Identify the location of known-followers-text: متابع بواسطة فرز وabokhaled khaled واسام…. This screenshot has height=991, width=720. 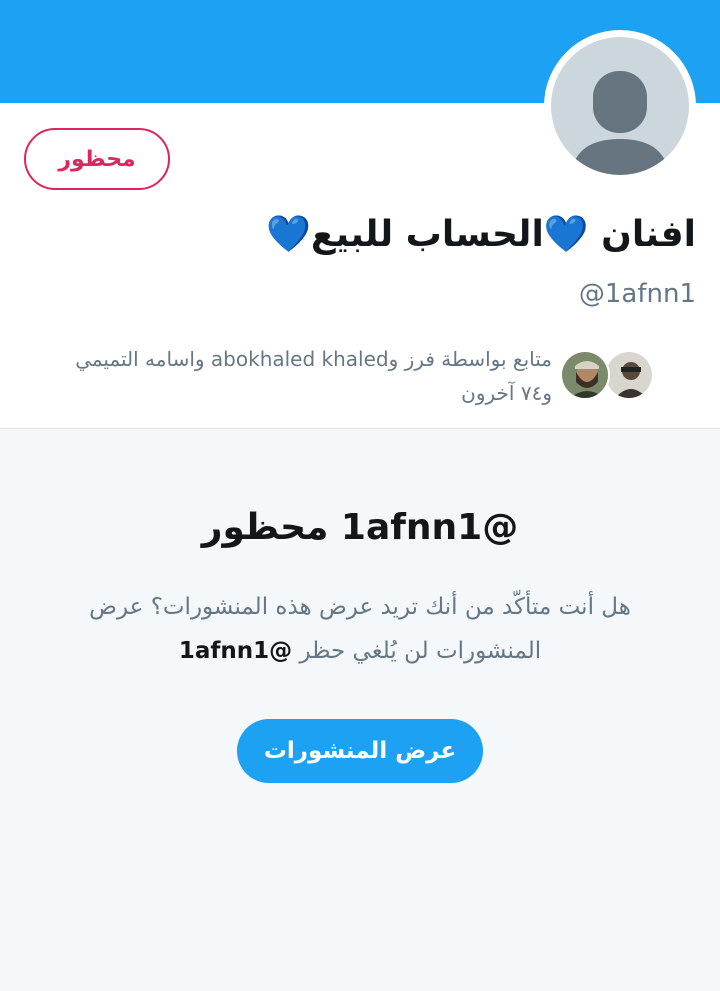
(280, 376).